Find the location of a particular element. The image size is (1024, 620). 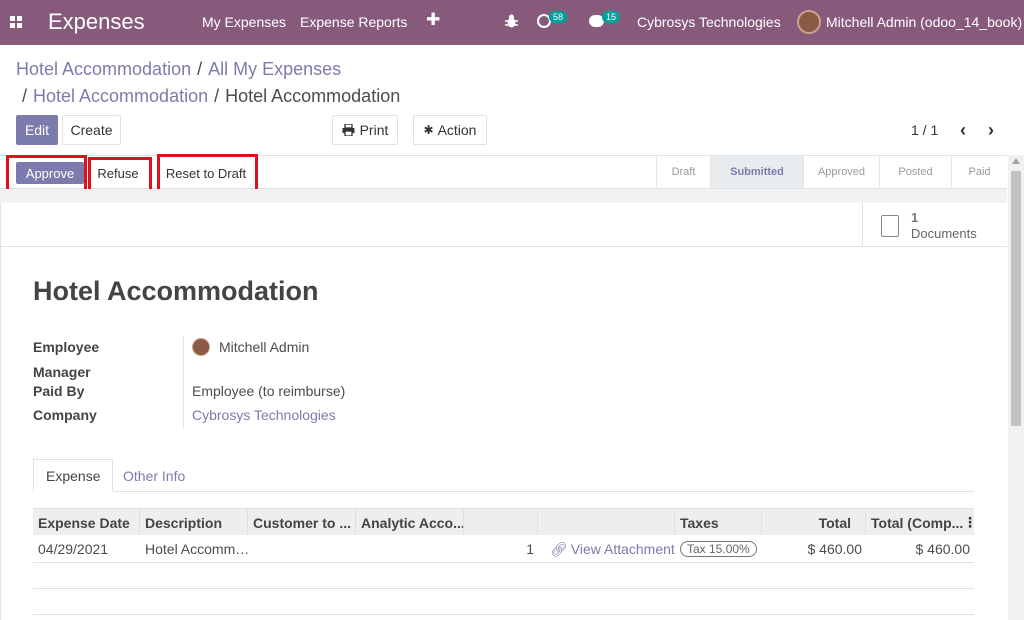

action-button: ✱ Action is located at coordinates (450, 130).